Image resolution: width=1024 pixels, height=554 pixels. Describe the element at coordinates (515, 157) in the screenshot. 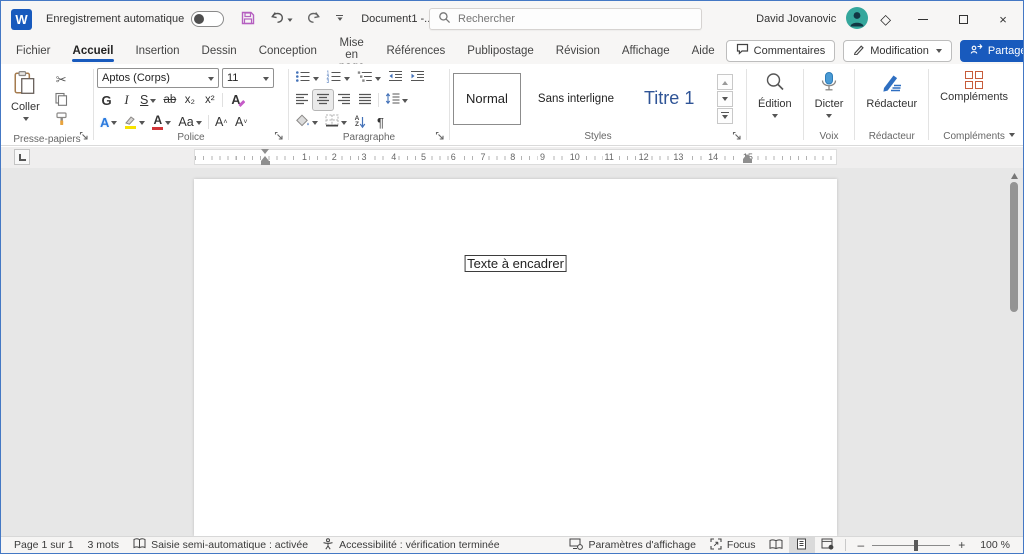

I see `ruler-band: 1 2 3 4 5 6 7 8 9 10 11 12 13 14 15` at that location.